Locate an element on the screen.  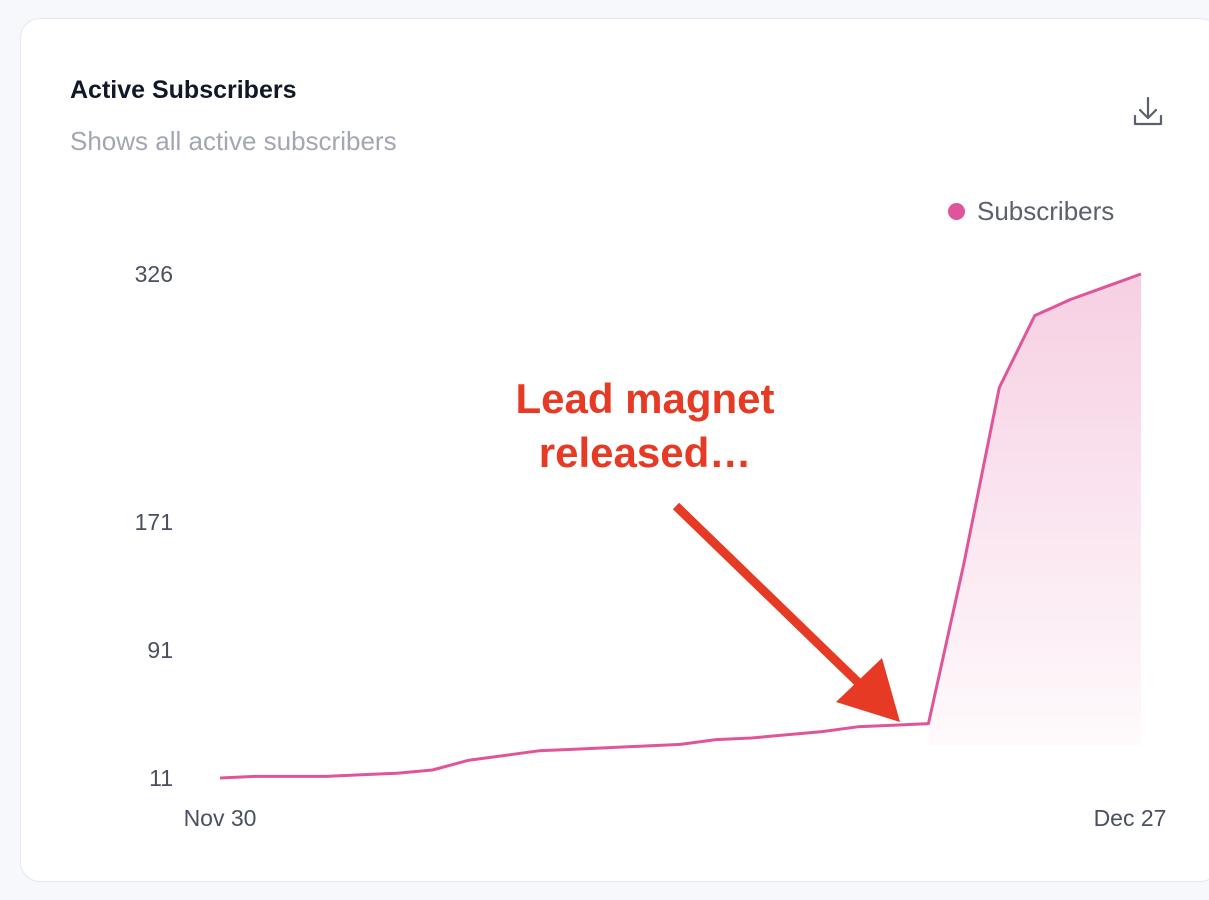
series-area-subscribers is located at coordinates (1034, 509).